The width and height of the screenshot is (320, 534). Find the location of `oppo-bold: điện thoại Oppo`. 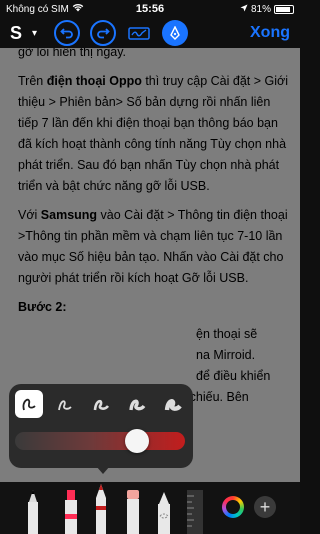

oppo-bold: điện thoại Oppo is located at coordinates (94, 81).